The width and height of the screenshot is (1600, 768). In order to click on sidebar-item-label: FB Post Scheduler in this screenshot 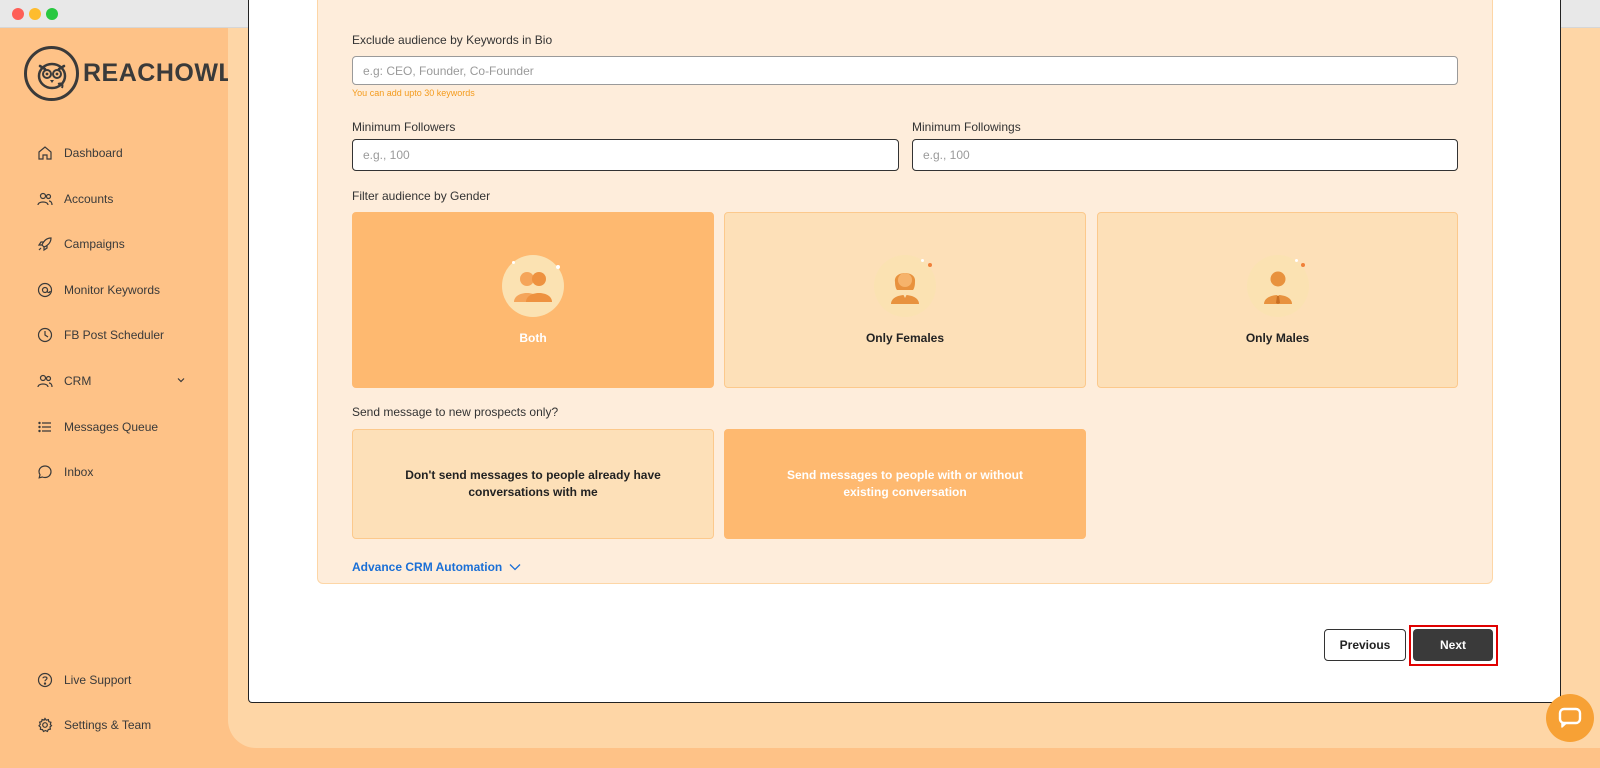, I will do `click(114, 335)`.